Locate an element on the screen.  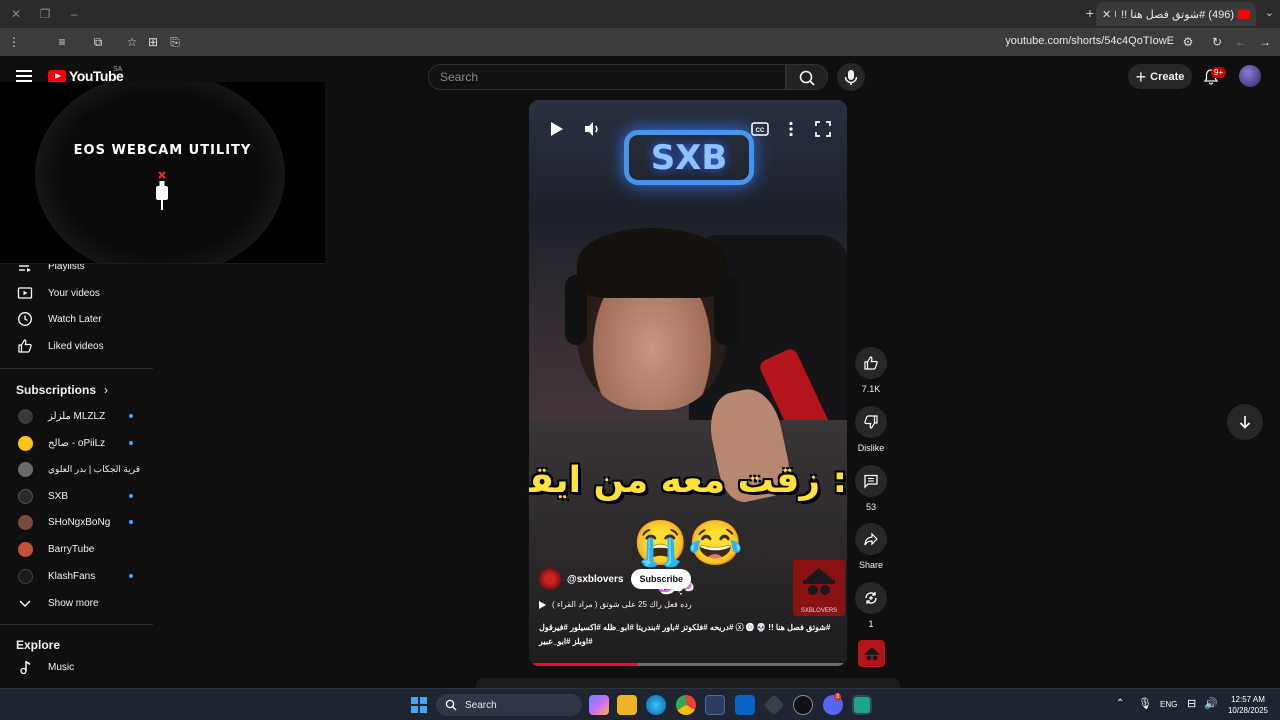
sidebar-item-your-videos: Your videos is located at coordinates (77, 293).